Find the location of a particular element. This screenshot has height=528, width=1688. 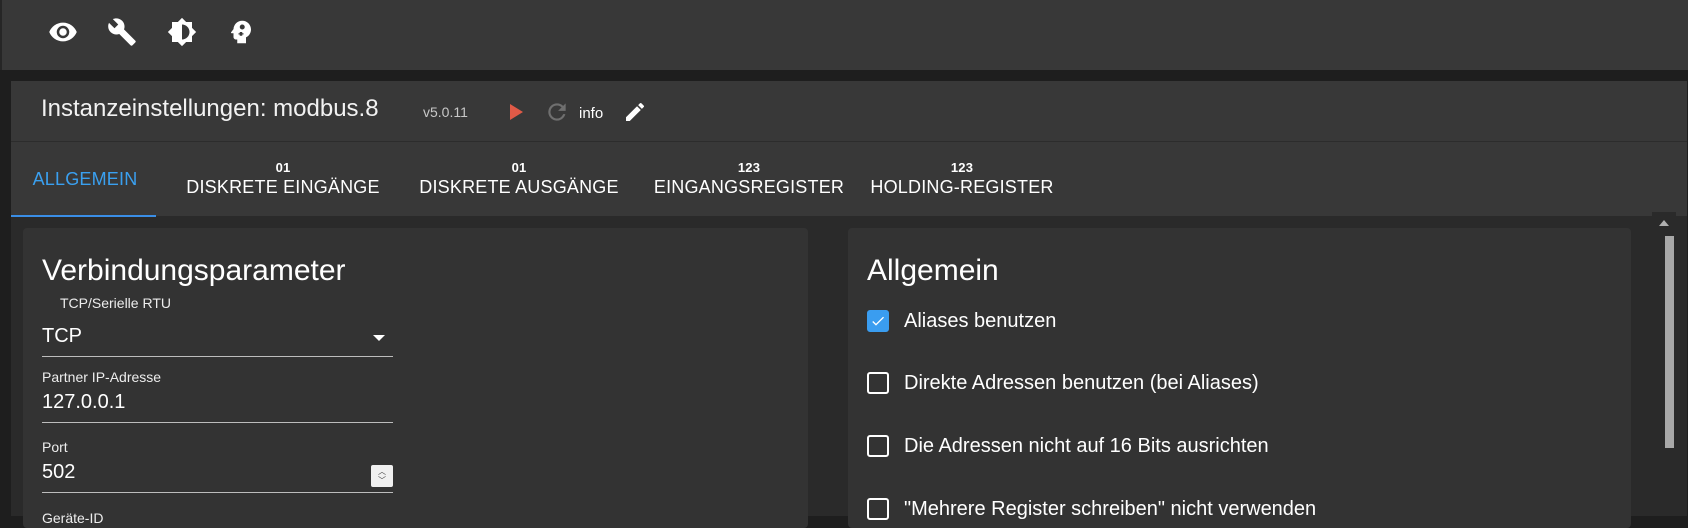

chevron-down-icon: ﹀ is located at coordinates (382, 480).